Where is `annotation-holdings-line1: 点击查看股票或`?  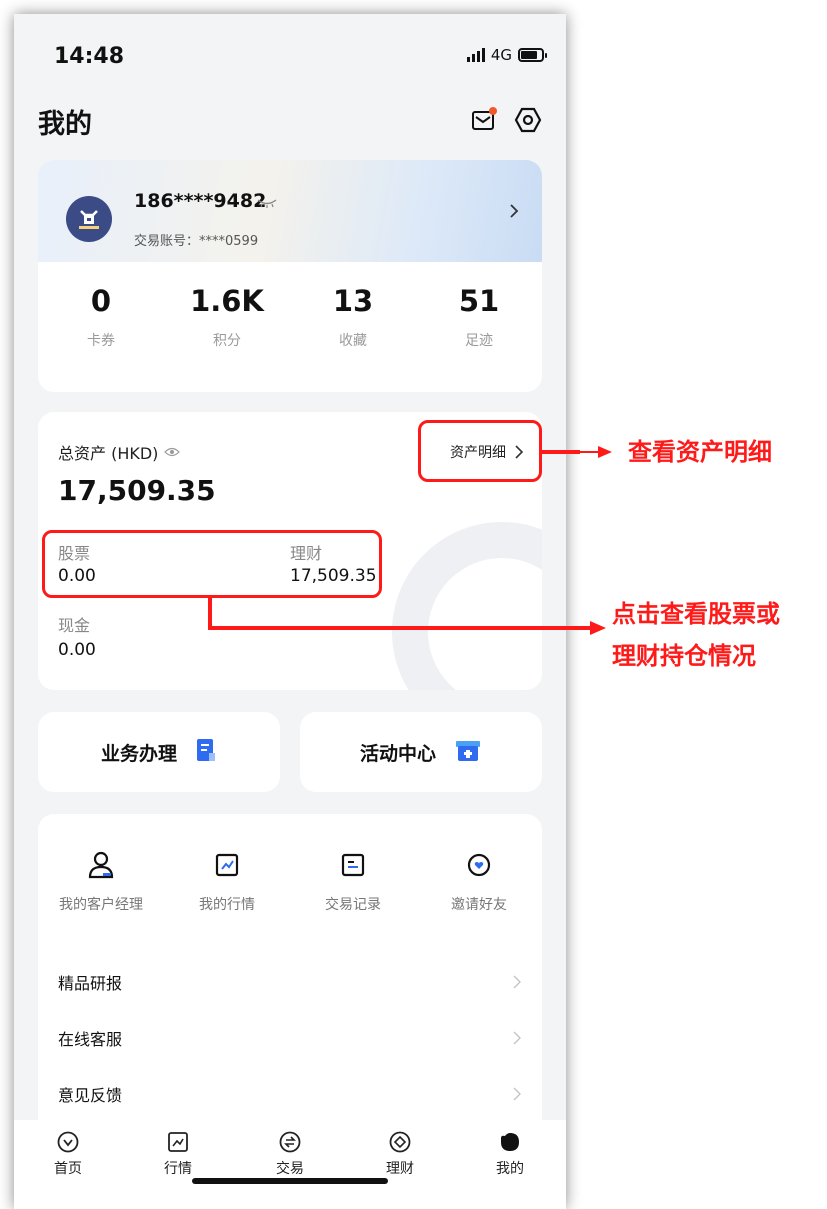
annotation-holdings-line1: 点击查看股票或 is located at coordinates (696, 613).